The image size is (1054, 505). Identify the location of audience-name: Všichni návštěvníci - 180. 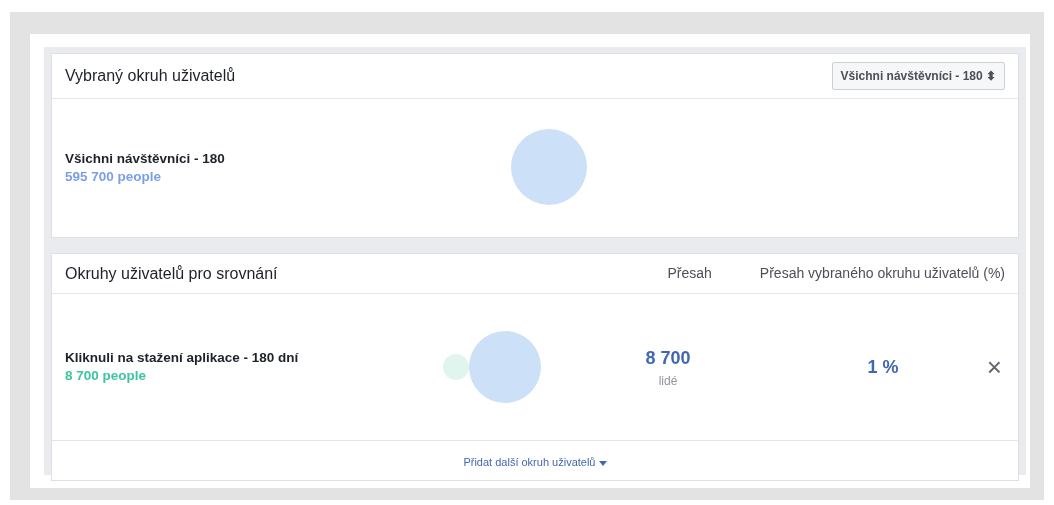
(145, 159).